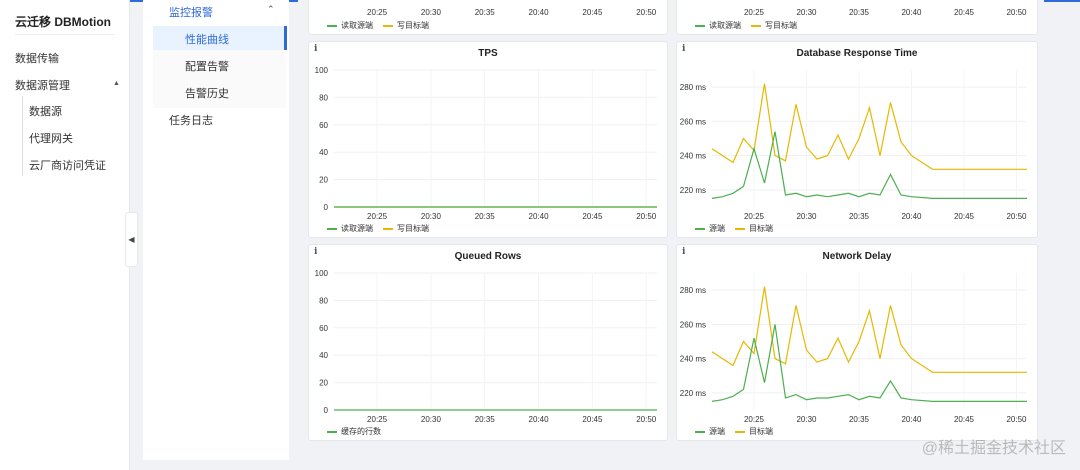  I want to click on active-item-bar, so click(285, 38).